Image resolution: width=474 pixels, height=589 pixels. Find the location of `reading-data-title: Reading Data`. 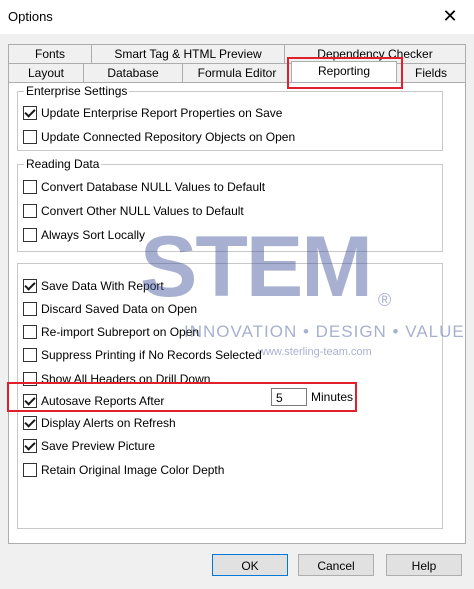

reading-data-title: Reading Data is located at coordinates (63, 164).